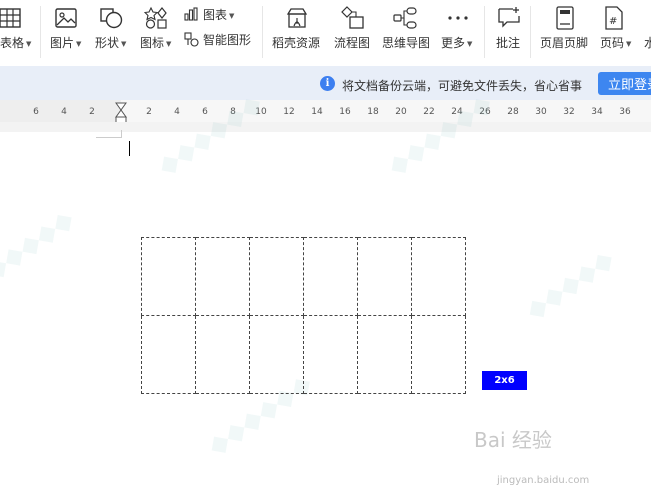 The image size is (651, 494). What do you see at coordinates (325, 127) in the screenshot?
I see `page-top-gap` at bounding box center [325, 127].